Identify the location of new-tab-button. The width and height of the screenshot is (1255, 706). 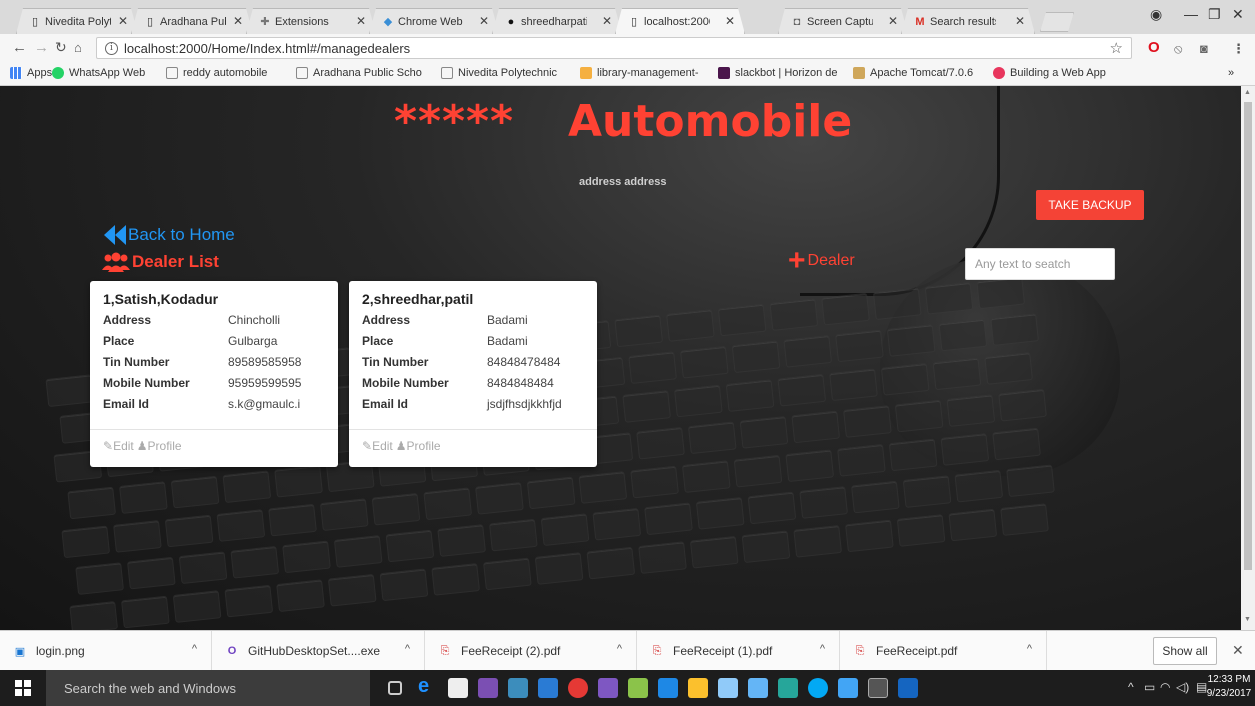
(1057, 22).